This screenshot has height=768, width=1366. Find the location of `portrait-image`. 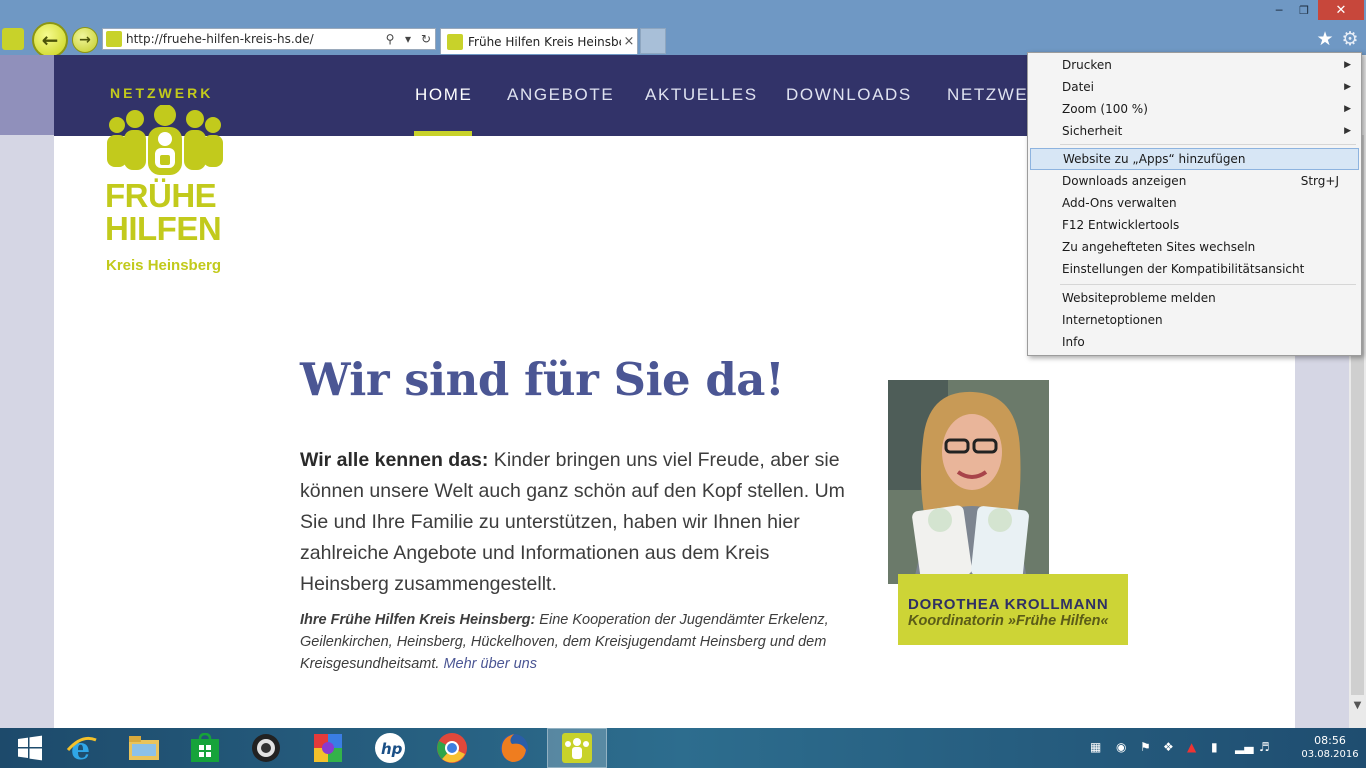

portrait-image is located at coordinates (968, 482).